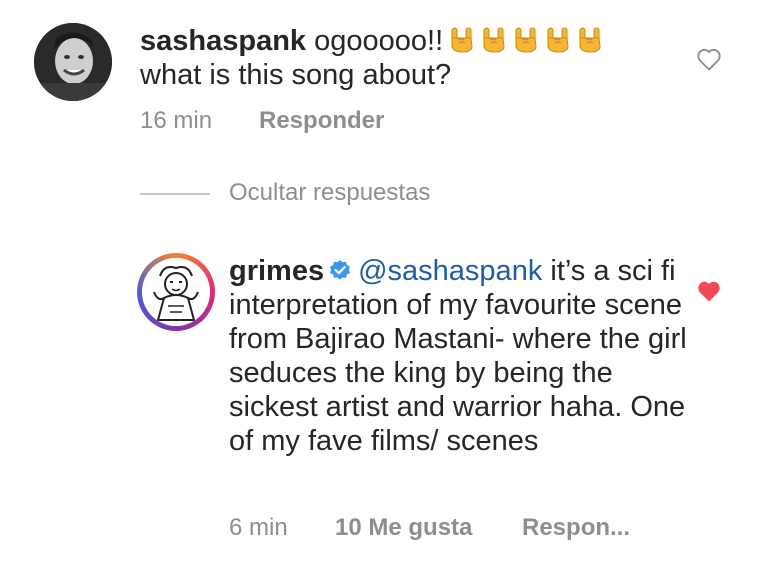  I want to click on comment-1-username: sashaspank, so click(223, 41).